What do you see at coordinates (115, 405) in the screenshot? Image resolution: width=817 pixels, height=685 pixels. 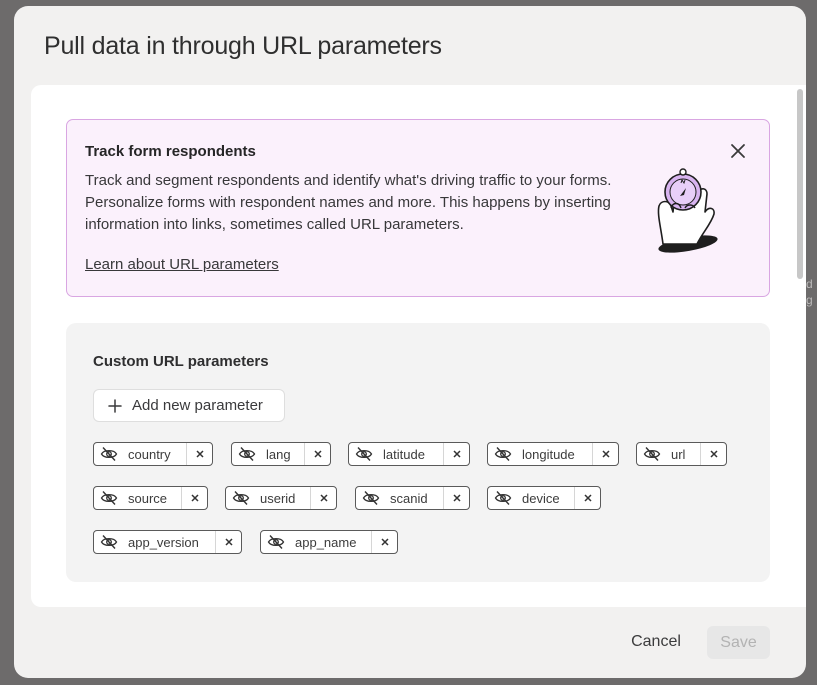 I see `plus-icon` at bounding box center [115, 405].